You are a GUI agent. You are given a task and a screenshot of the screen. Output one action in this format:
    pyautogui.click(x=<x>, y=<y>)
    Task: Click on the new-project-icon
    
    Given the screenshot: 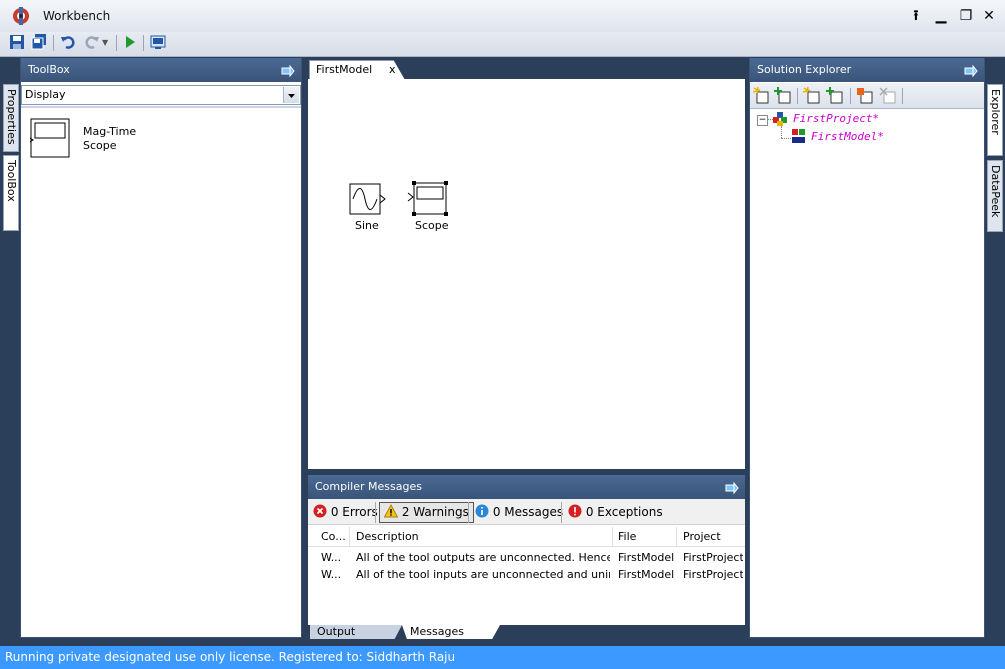 What is the action you would take?
    pyautogui.click(x=761, y=95)
    